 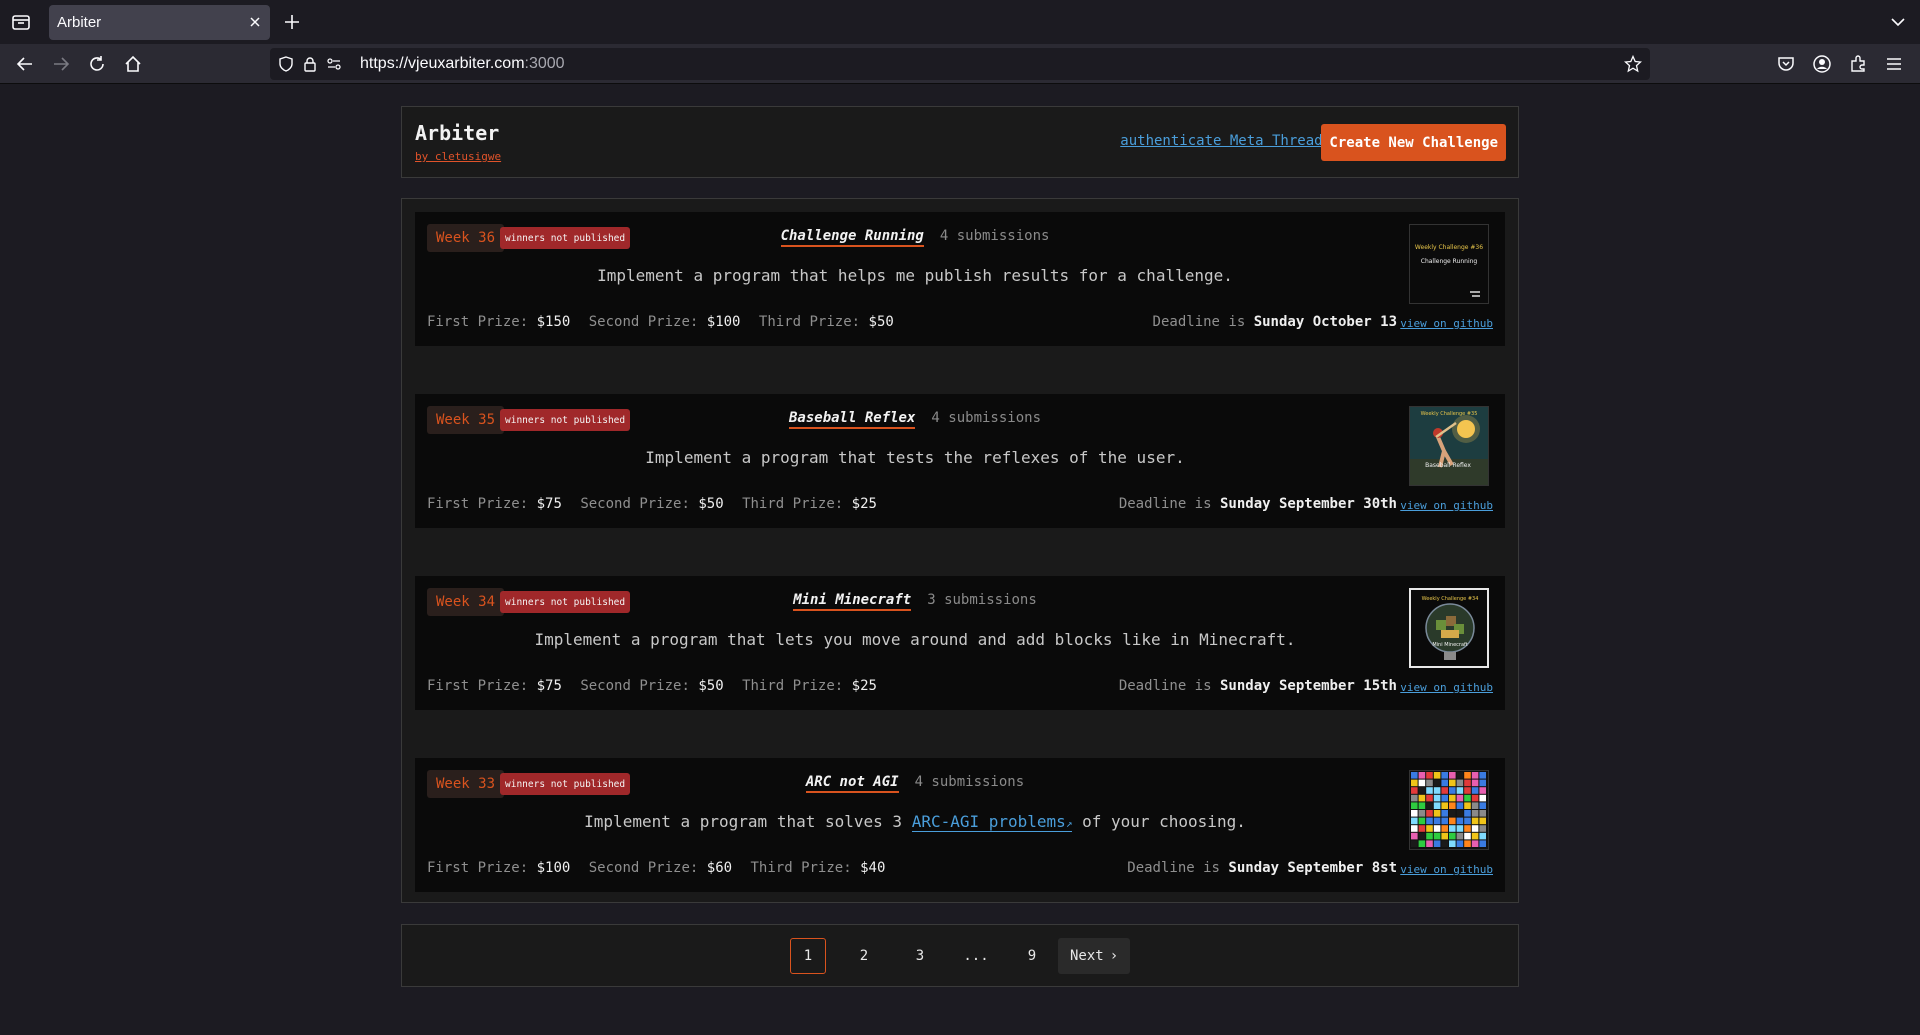 I want to click on page-button: 9, so click(x=1032, y=956).